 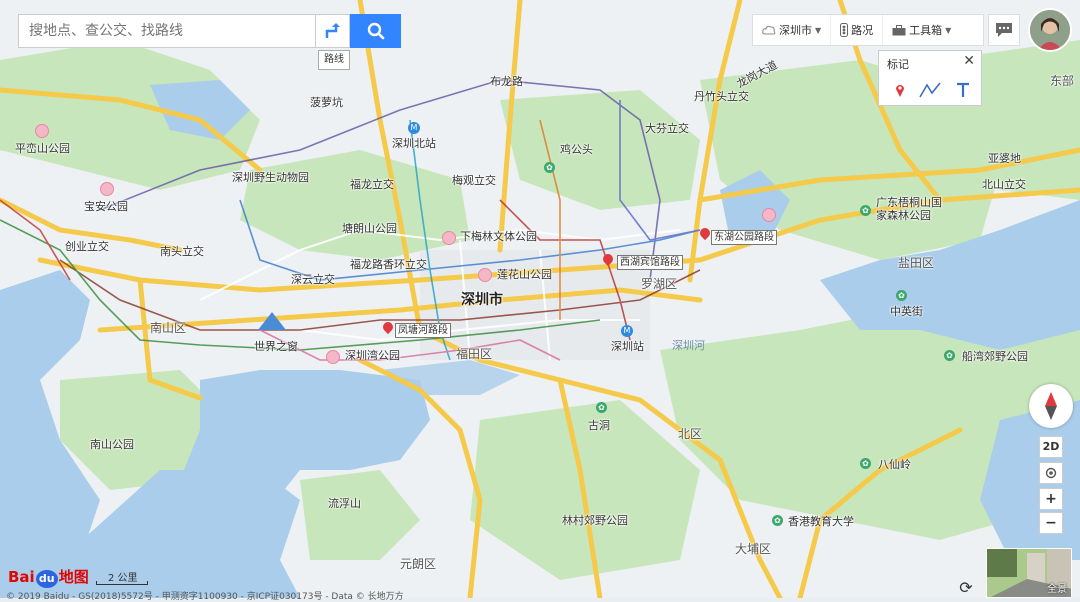 What do you see at coordinates (1062, 81) in the screenshot?
I see `district-label: 东部` at bounding box center [1062, 81].